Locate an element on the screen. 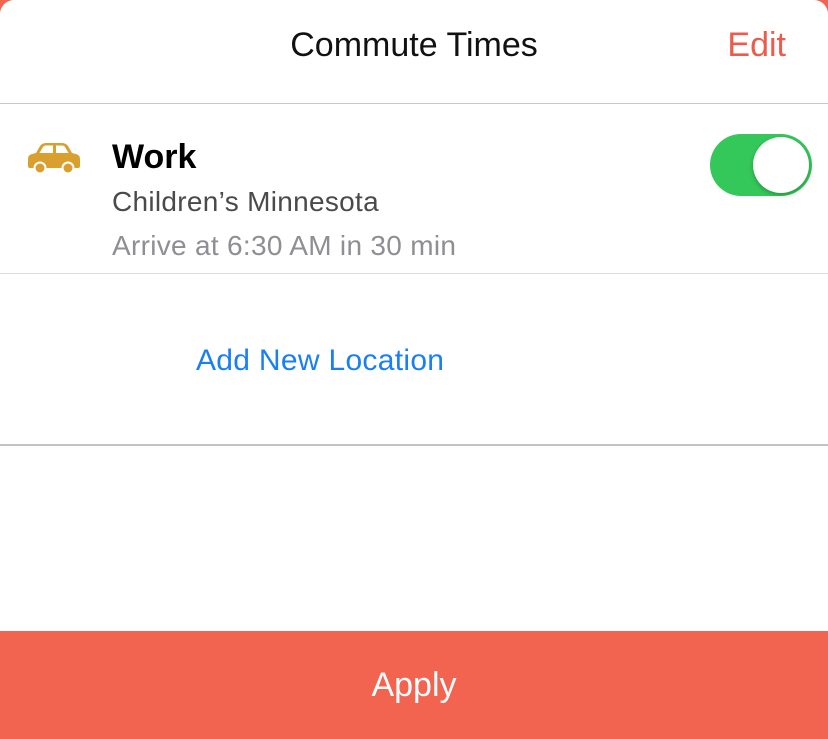 The image size is (828, 739). edit-button: Edit is located at coordinates (756, 45).